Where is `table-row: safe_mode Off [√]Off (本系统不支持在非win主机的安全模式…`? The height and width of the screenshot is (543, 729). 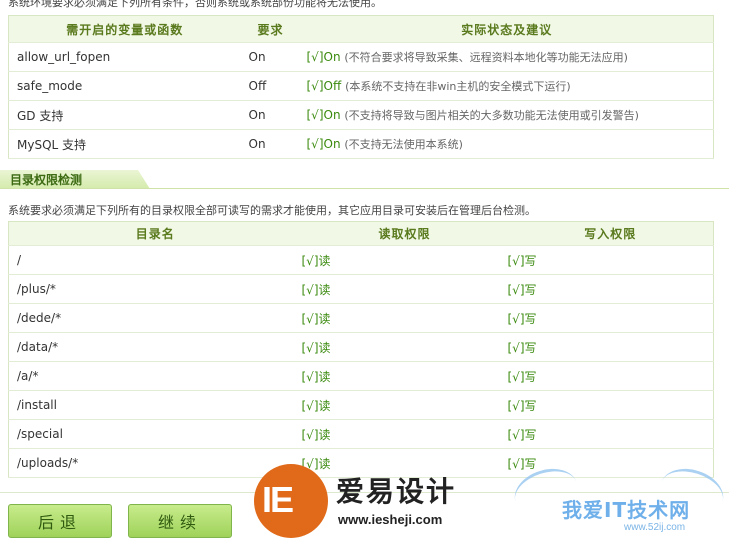
table-row: safe_mode Off [√]Off (本系统不支持在非win主机的安全模式… is located at coordinates (361, 86).